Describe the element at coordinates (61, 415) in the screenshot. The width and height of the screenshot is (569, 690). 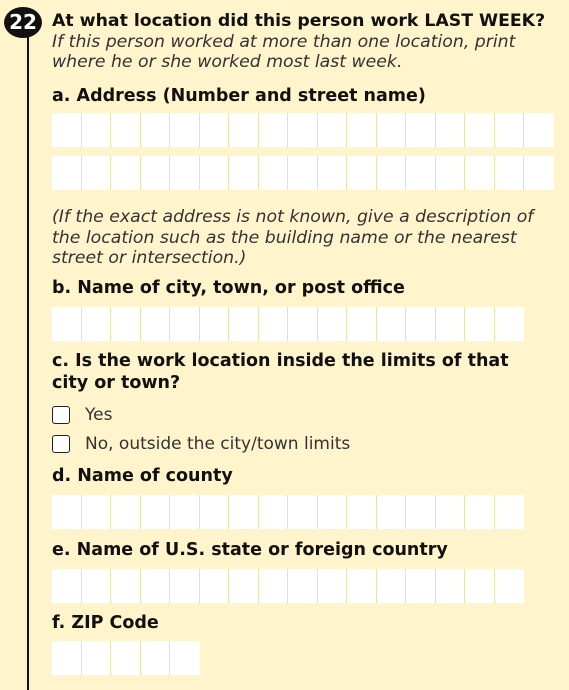
I see `yes-checkbox` at that location.